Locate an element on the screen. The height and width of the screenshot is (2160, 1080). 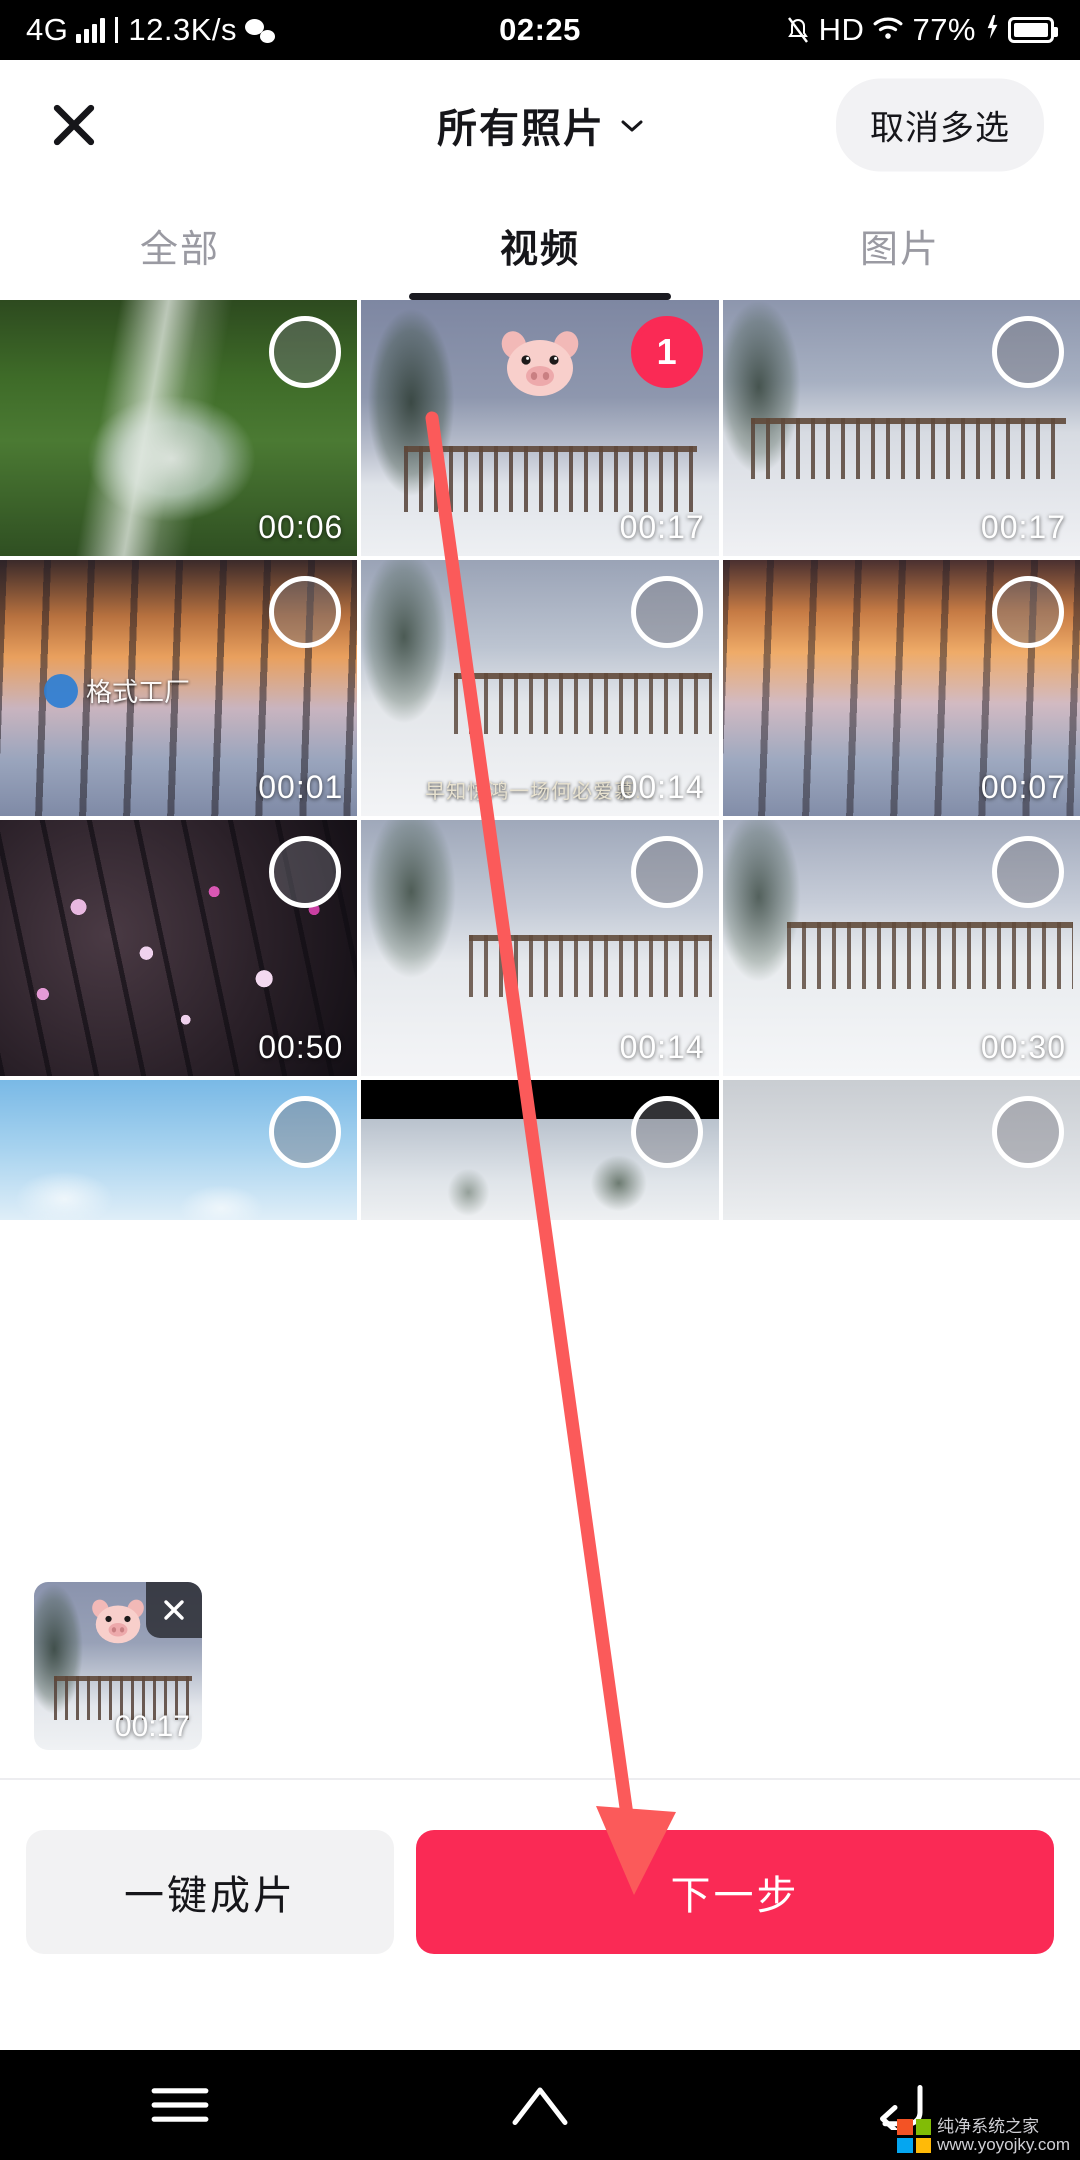
status-bar: 4G 12.3K/s 02:25 HD 77% is located at coordinates (540, 30).